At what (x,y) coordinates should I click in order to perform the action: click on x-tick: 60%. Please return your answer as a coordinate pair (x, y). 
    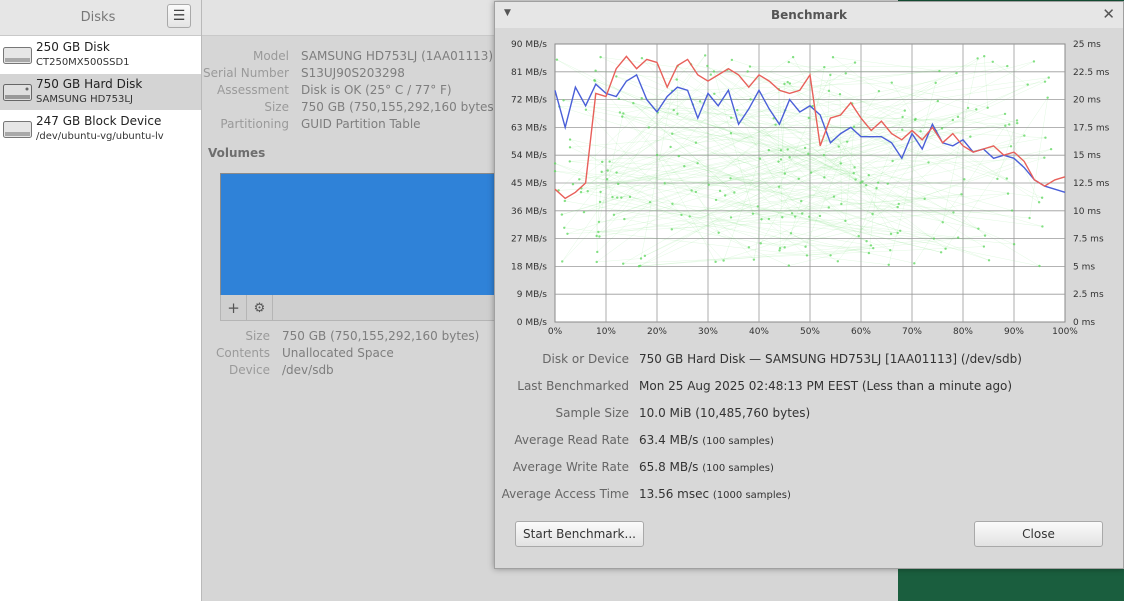
    Looking at the image, I should click on (861, 332).